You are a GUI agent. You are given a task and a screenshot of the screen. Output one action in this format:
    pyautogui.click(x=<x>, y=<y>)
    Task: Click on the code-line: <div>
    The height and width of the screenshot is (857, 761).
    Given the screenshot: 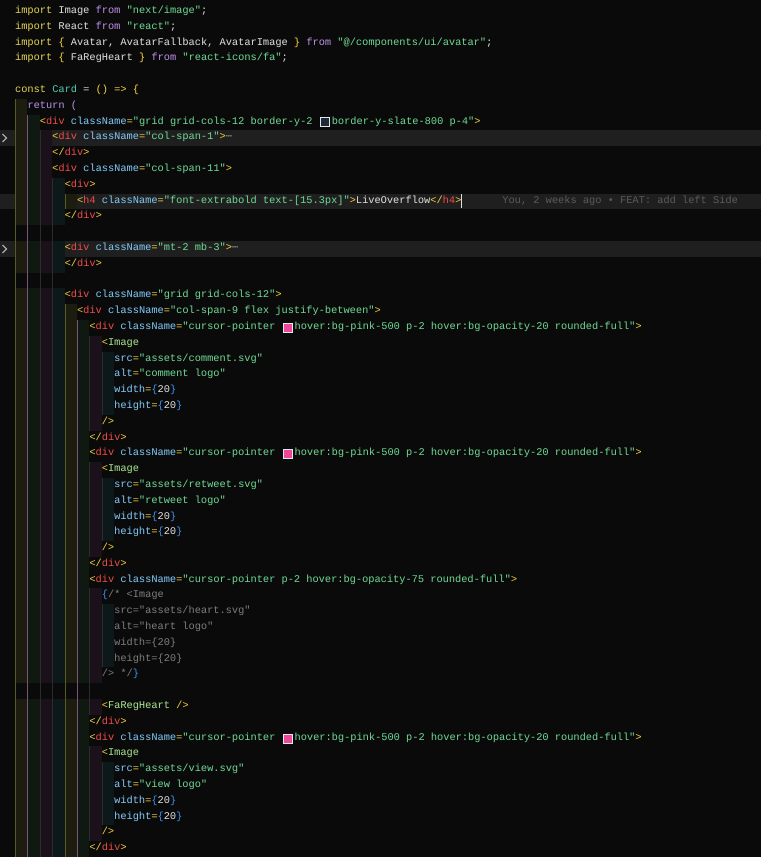 What is the action you would take?
    pyautogui.click(x=80, y=185)
    